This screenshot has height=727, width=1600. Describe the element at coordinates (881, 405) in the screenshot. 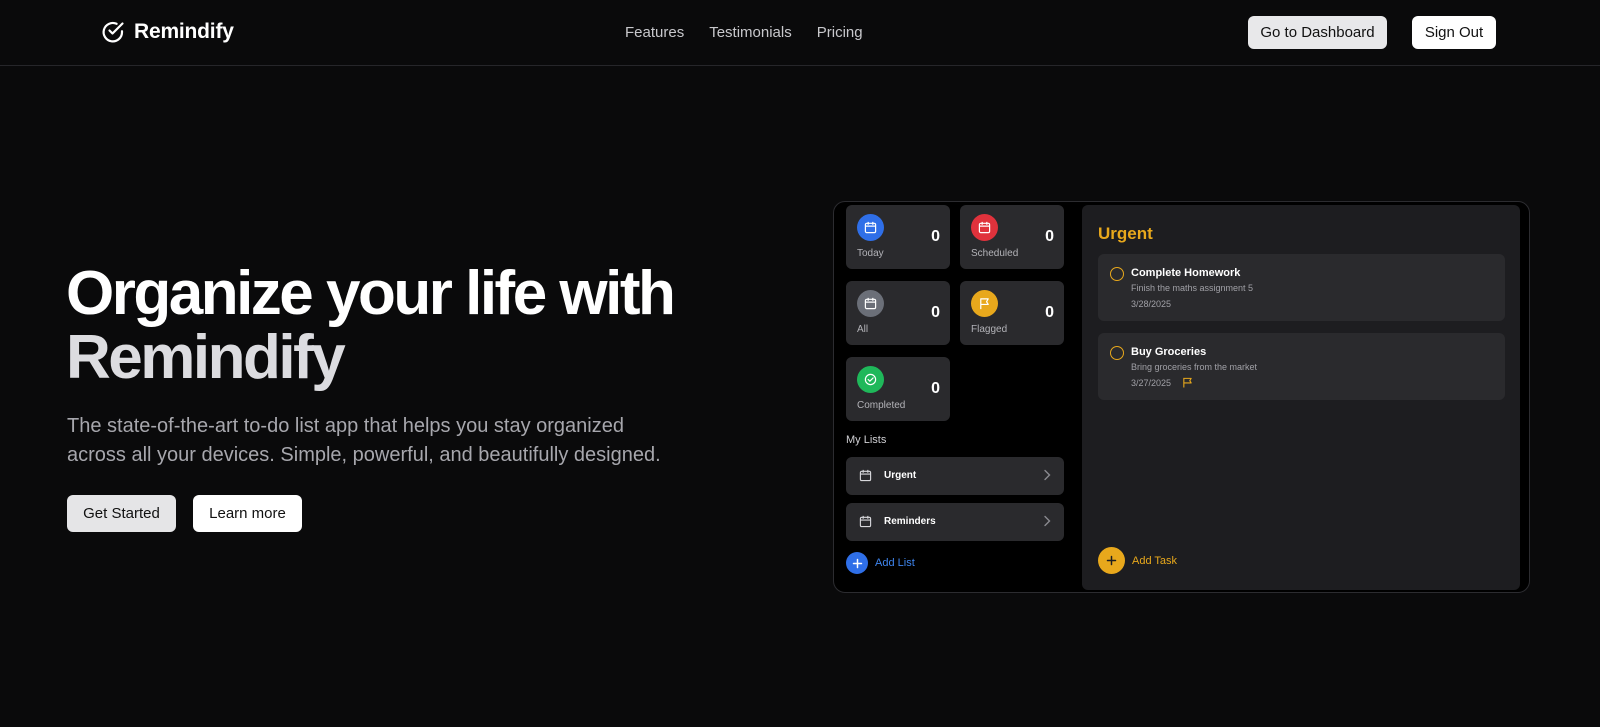

I see `tile-label: Completed` at that location.